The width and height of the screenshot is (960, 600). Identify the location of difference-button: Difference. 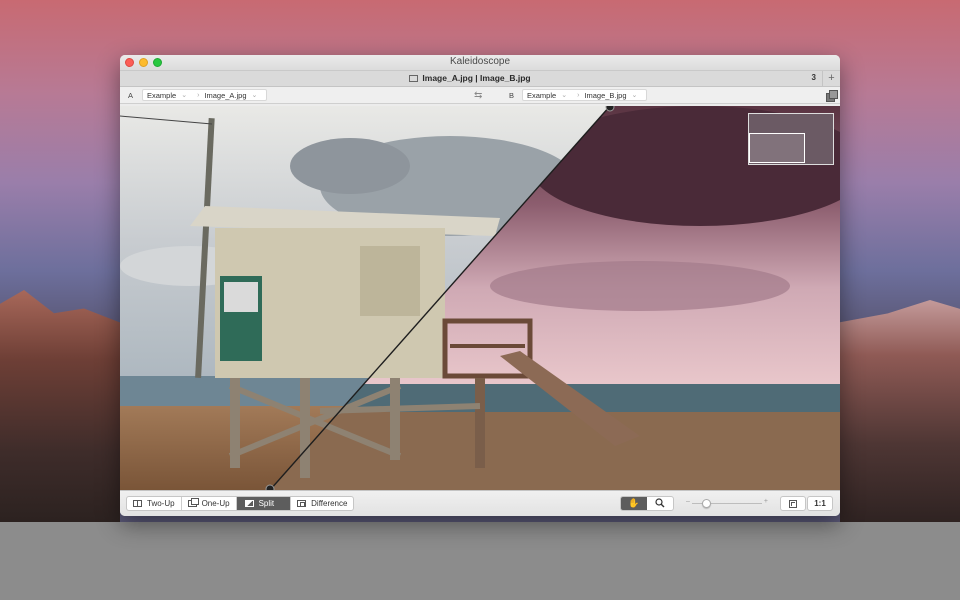
(322, 503).